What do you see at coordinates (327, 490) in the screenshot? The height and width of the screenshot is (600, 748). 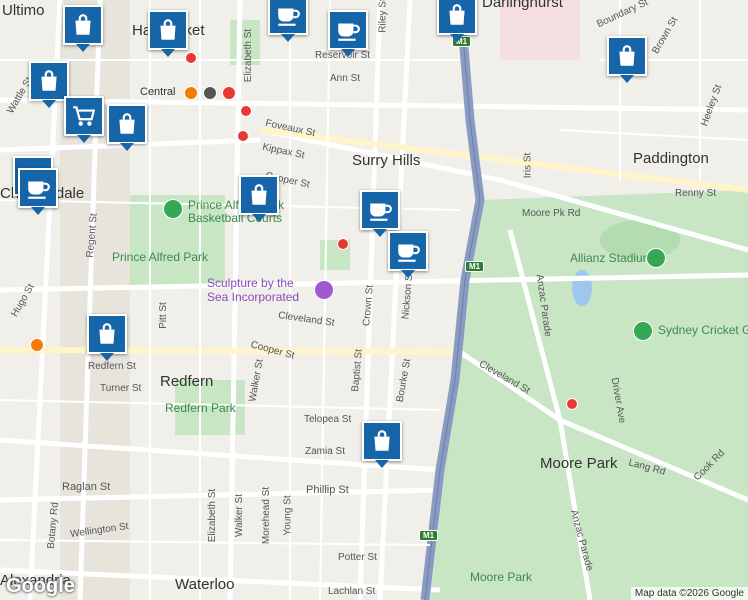 I see `street-phillip: Phillip St` at bounding box center [327, 490].